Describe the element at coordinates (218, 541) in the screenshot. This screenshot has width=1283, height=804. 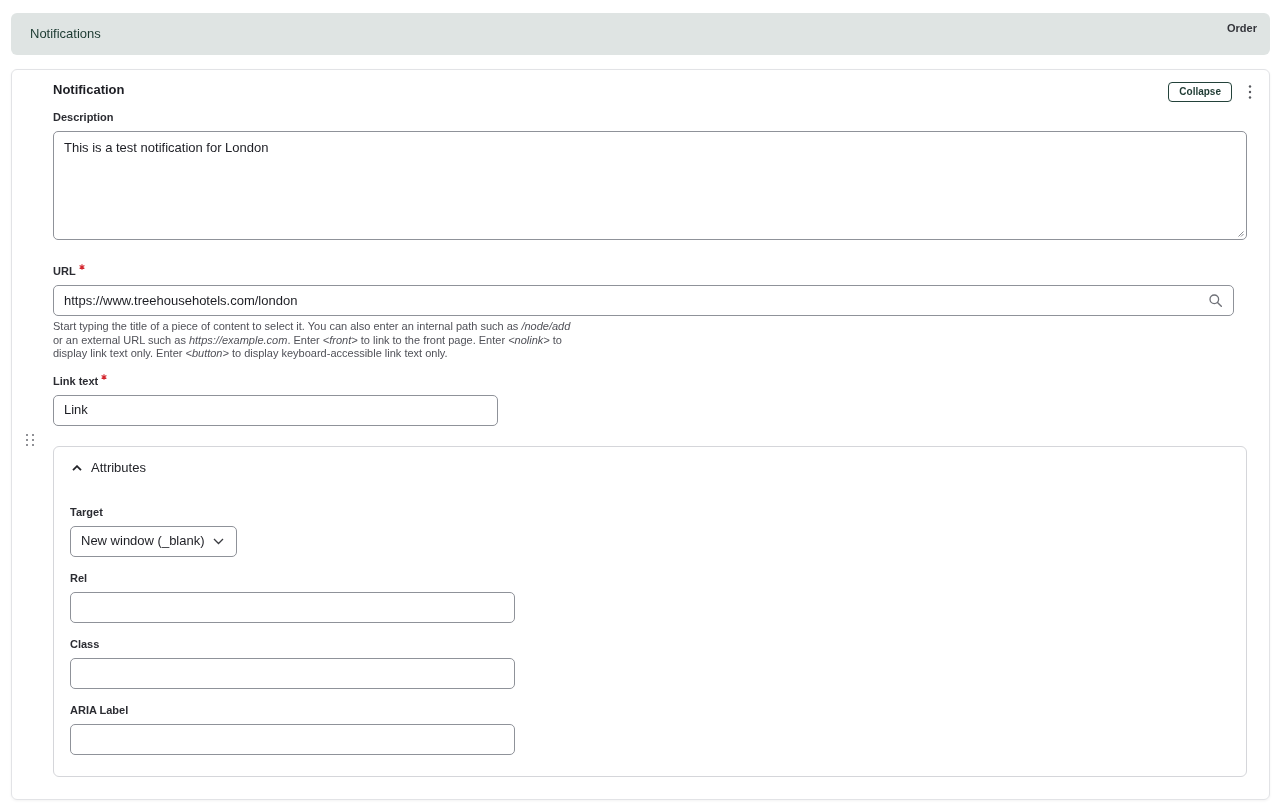
I see `chevron-down-icon` at that location.